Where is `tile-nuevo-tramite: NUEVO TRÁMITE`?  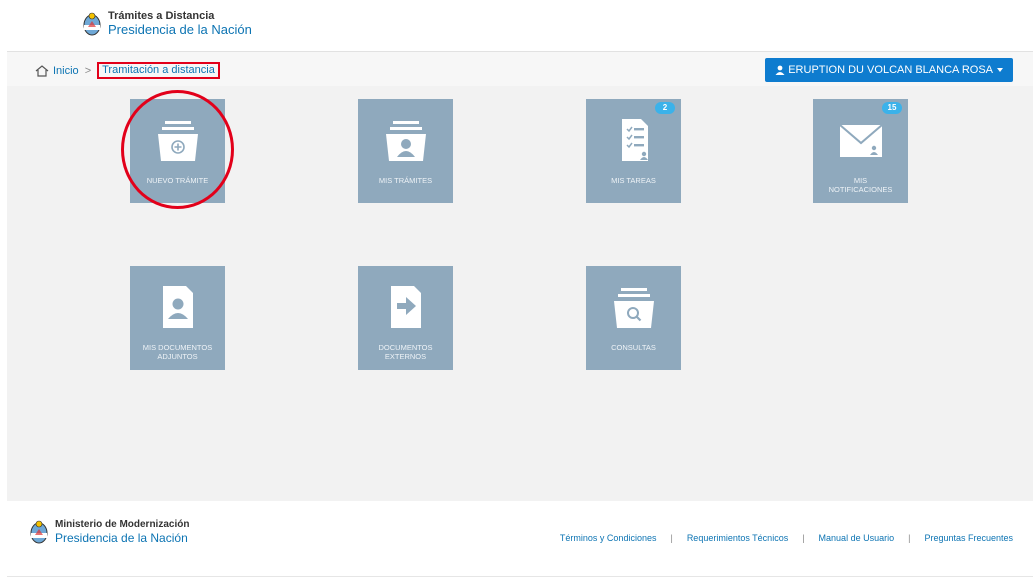 tile-nuevo-tramite: NUEVO TRÁMITE is located at coordinates (177, 151).